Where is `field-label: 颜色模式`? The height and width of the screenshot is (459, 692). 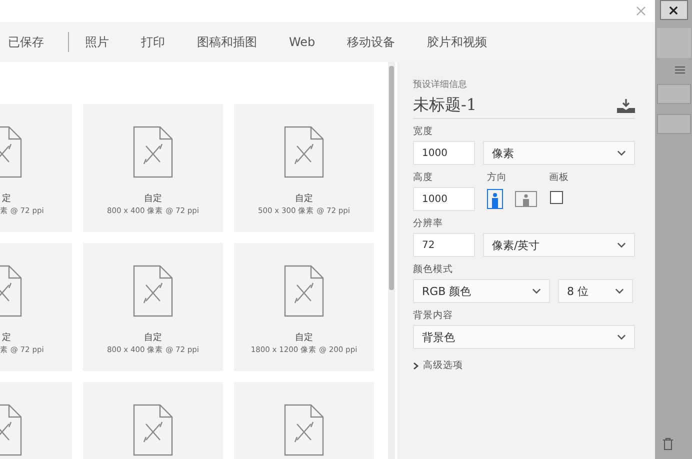 field-label: 颜色模式 is located at coordinates (433, 269).